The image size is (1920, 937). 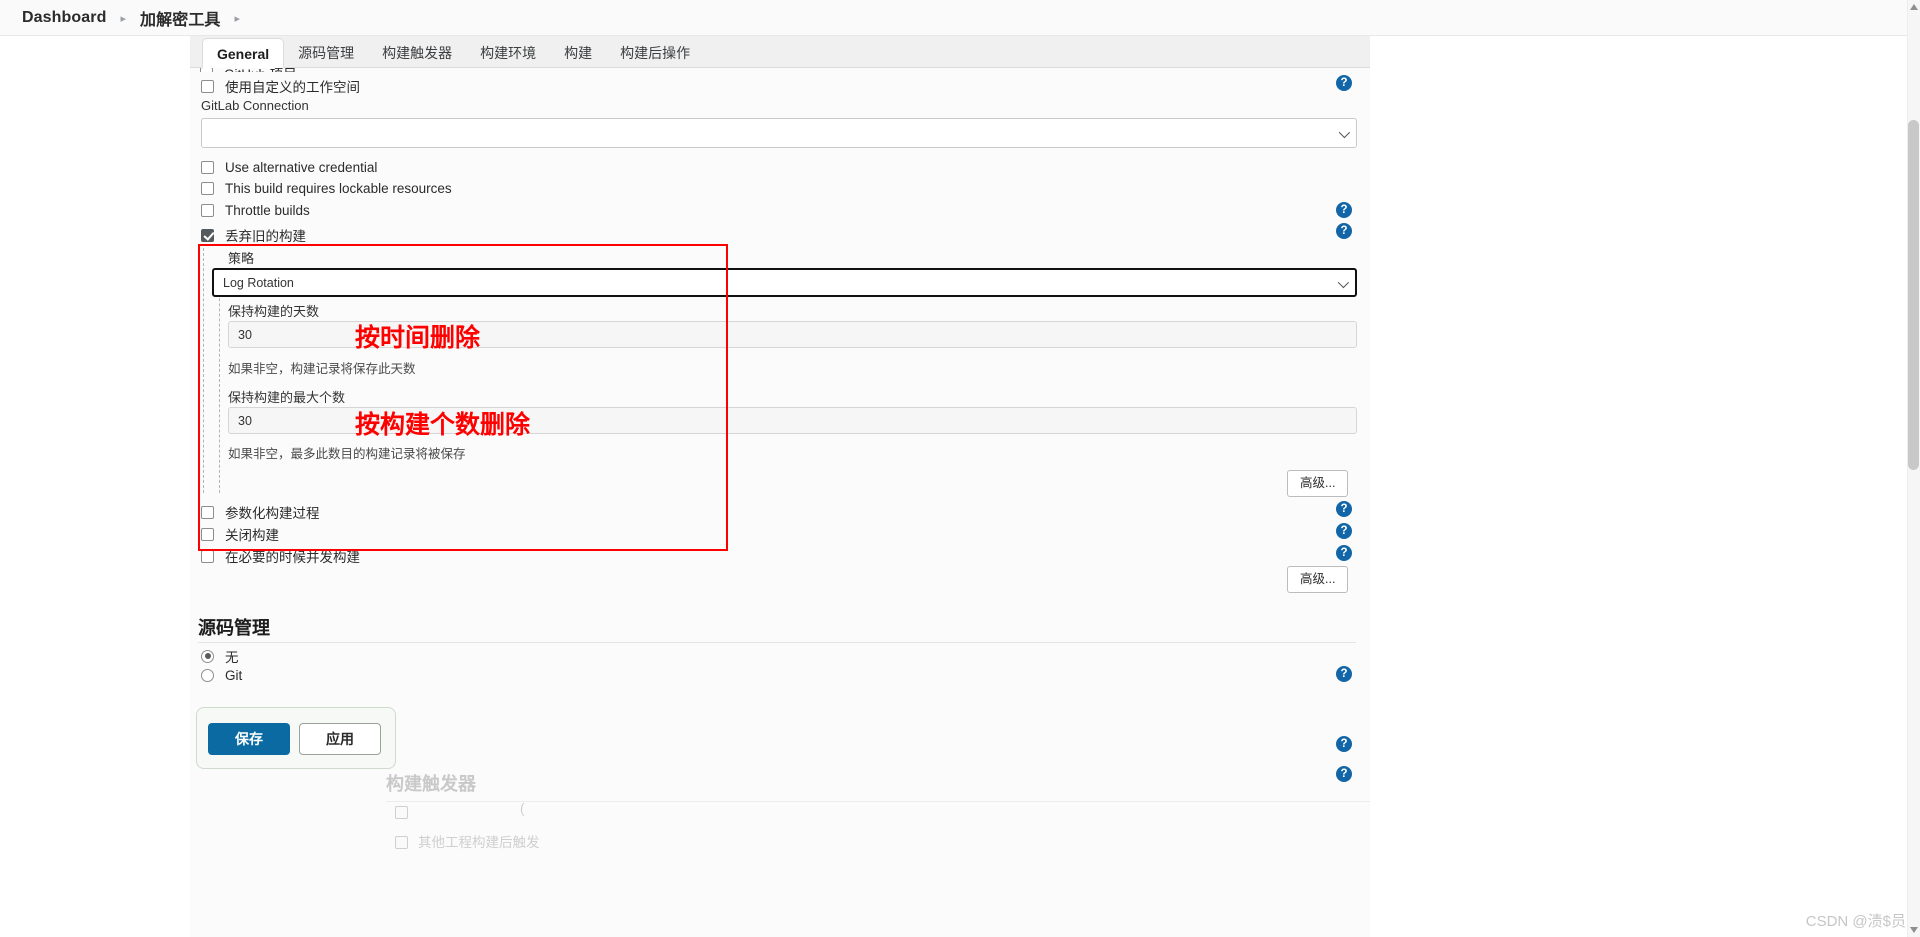 I want to click on strategy-label: 策略, so click(x=241, y=258).